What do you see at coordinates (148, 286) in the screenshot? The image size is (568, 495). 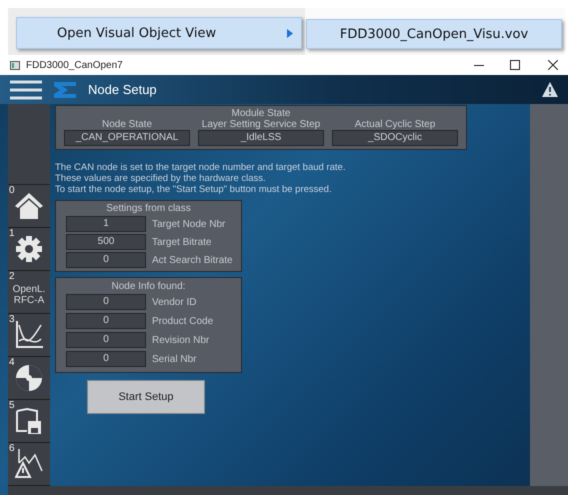 I see `panel-title: Node Info found:` at bounding box center [148, 286].